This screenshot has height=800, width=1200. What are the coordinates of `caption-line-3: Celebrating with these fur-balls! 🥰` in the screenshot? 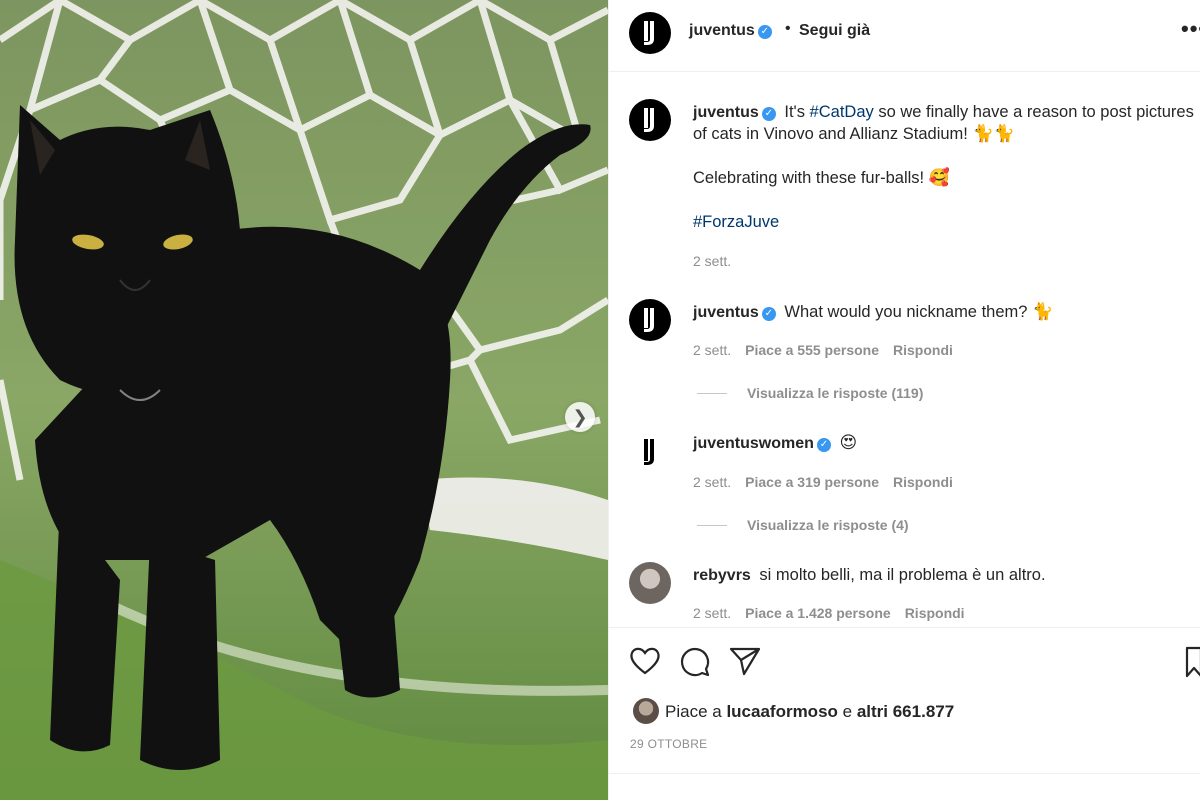 It's located at (821, 178).